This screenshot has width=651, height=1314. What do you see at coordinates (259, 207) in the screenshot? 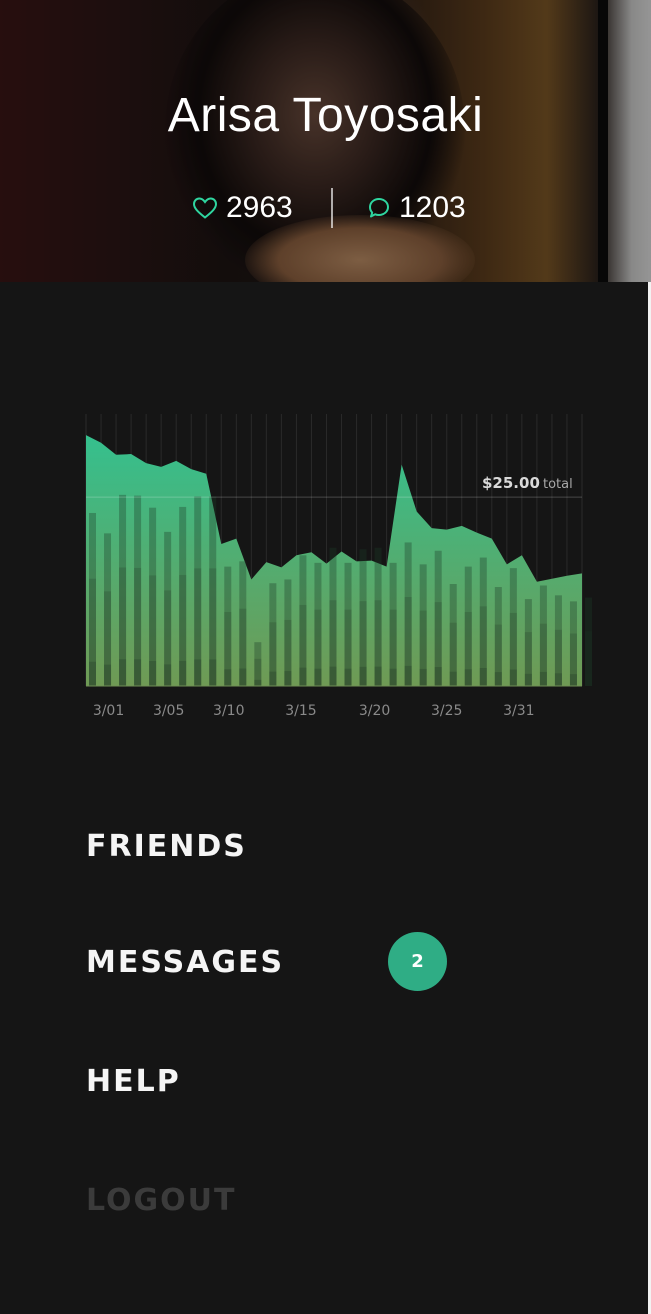
I see `likes-count: 2963` at bounding box center [259, 207].